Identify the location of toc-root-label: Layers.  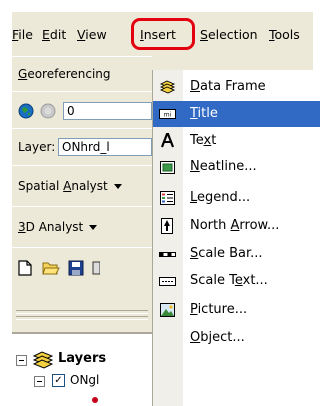
(82, 358).